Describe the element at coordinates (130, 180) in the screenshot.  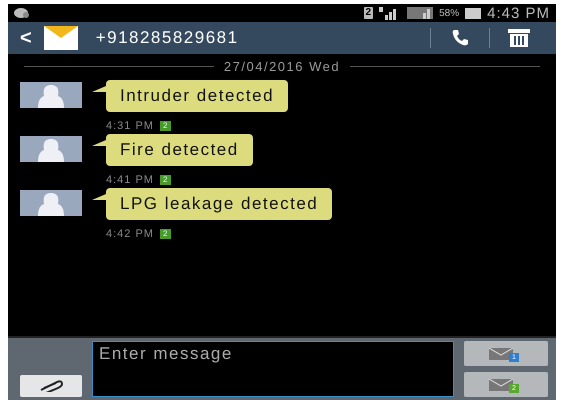
I see `message-time: 4:41 PM` at that location.